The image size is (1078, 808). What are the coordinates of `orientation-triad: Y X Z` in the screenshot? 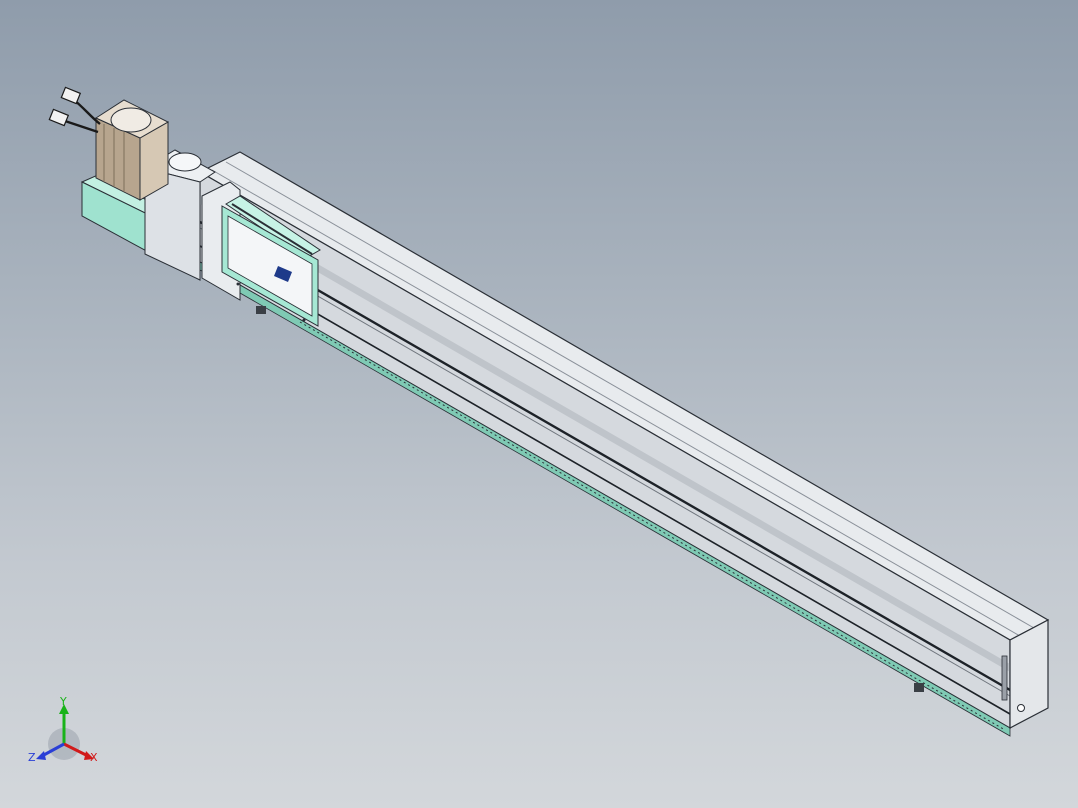 It's located at (66, 731).